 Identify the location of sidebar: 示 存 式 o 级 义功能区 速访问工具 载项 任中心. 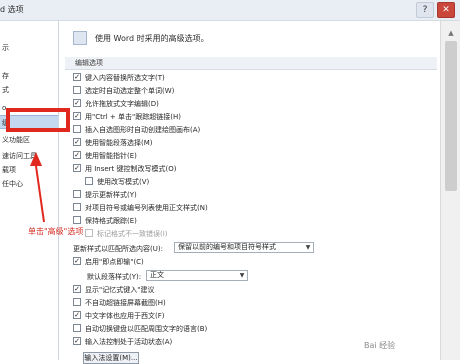
(29, 190).